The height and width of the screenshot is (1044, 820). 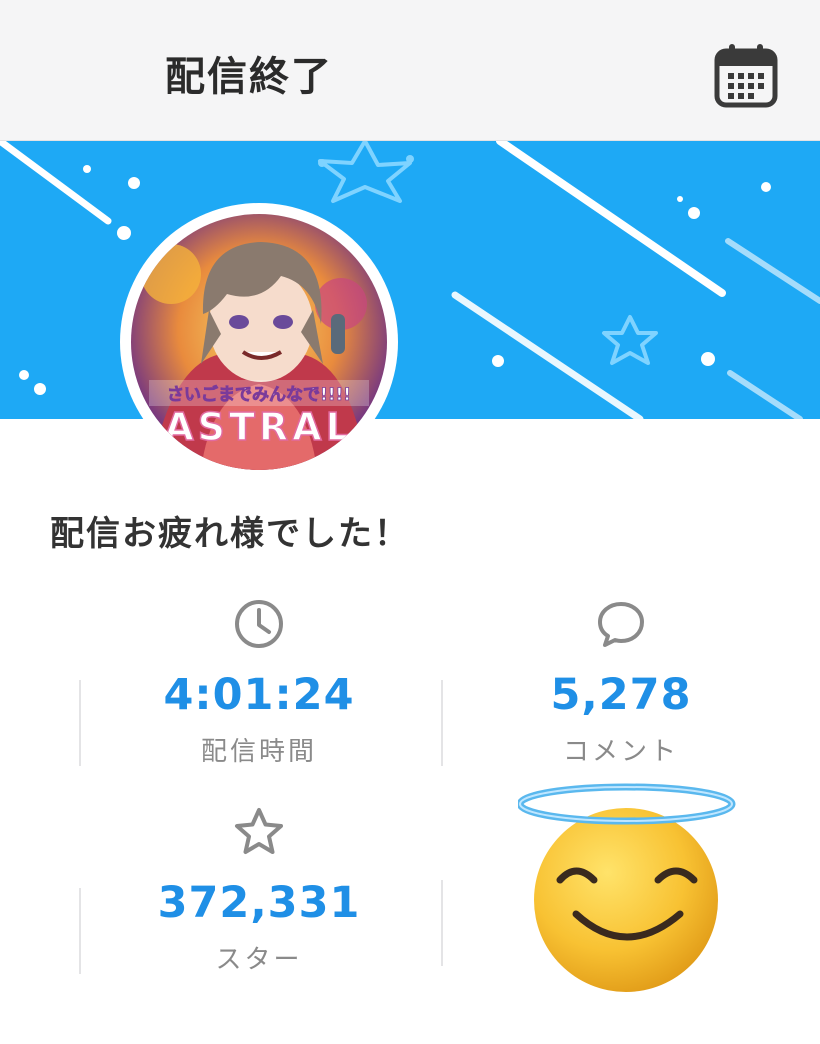 I want to click on stat-stars: 372,331 スター, so click(x=259, y=901).